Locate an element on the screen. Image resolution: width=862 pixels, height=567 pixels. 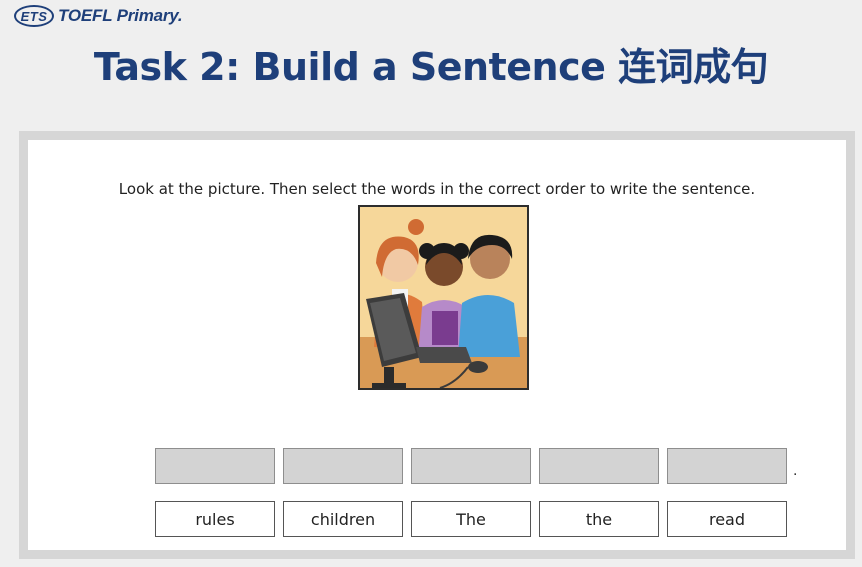
brand-text: TOEFL Primary. is located at coordinates (120, 15).